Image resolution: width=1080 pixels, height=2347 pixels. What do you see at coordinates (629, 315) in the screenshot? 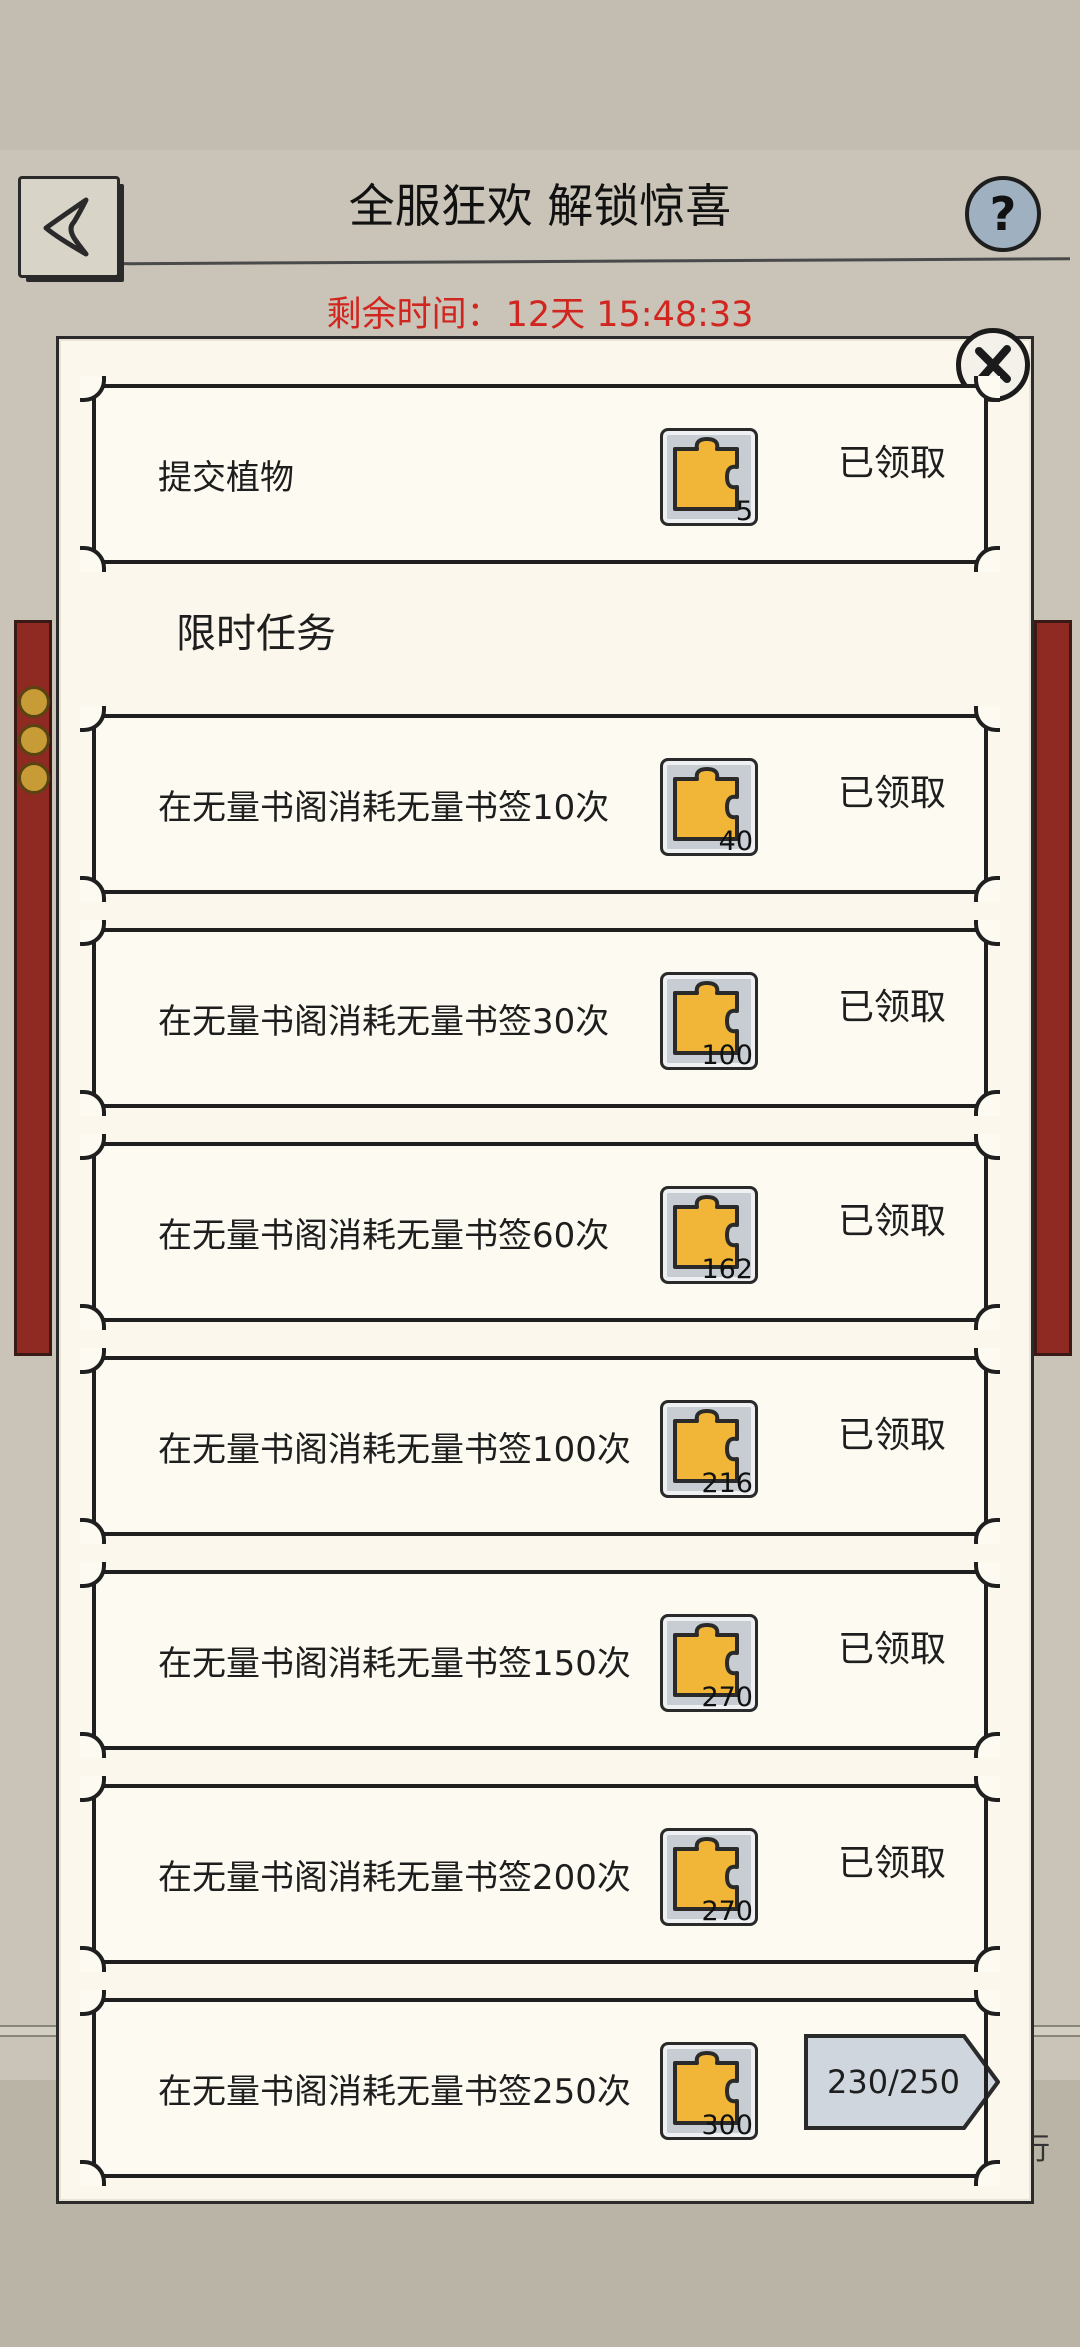
I see `timer-value: 12天 15:48:33` at bounding box center [629, 315].